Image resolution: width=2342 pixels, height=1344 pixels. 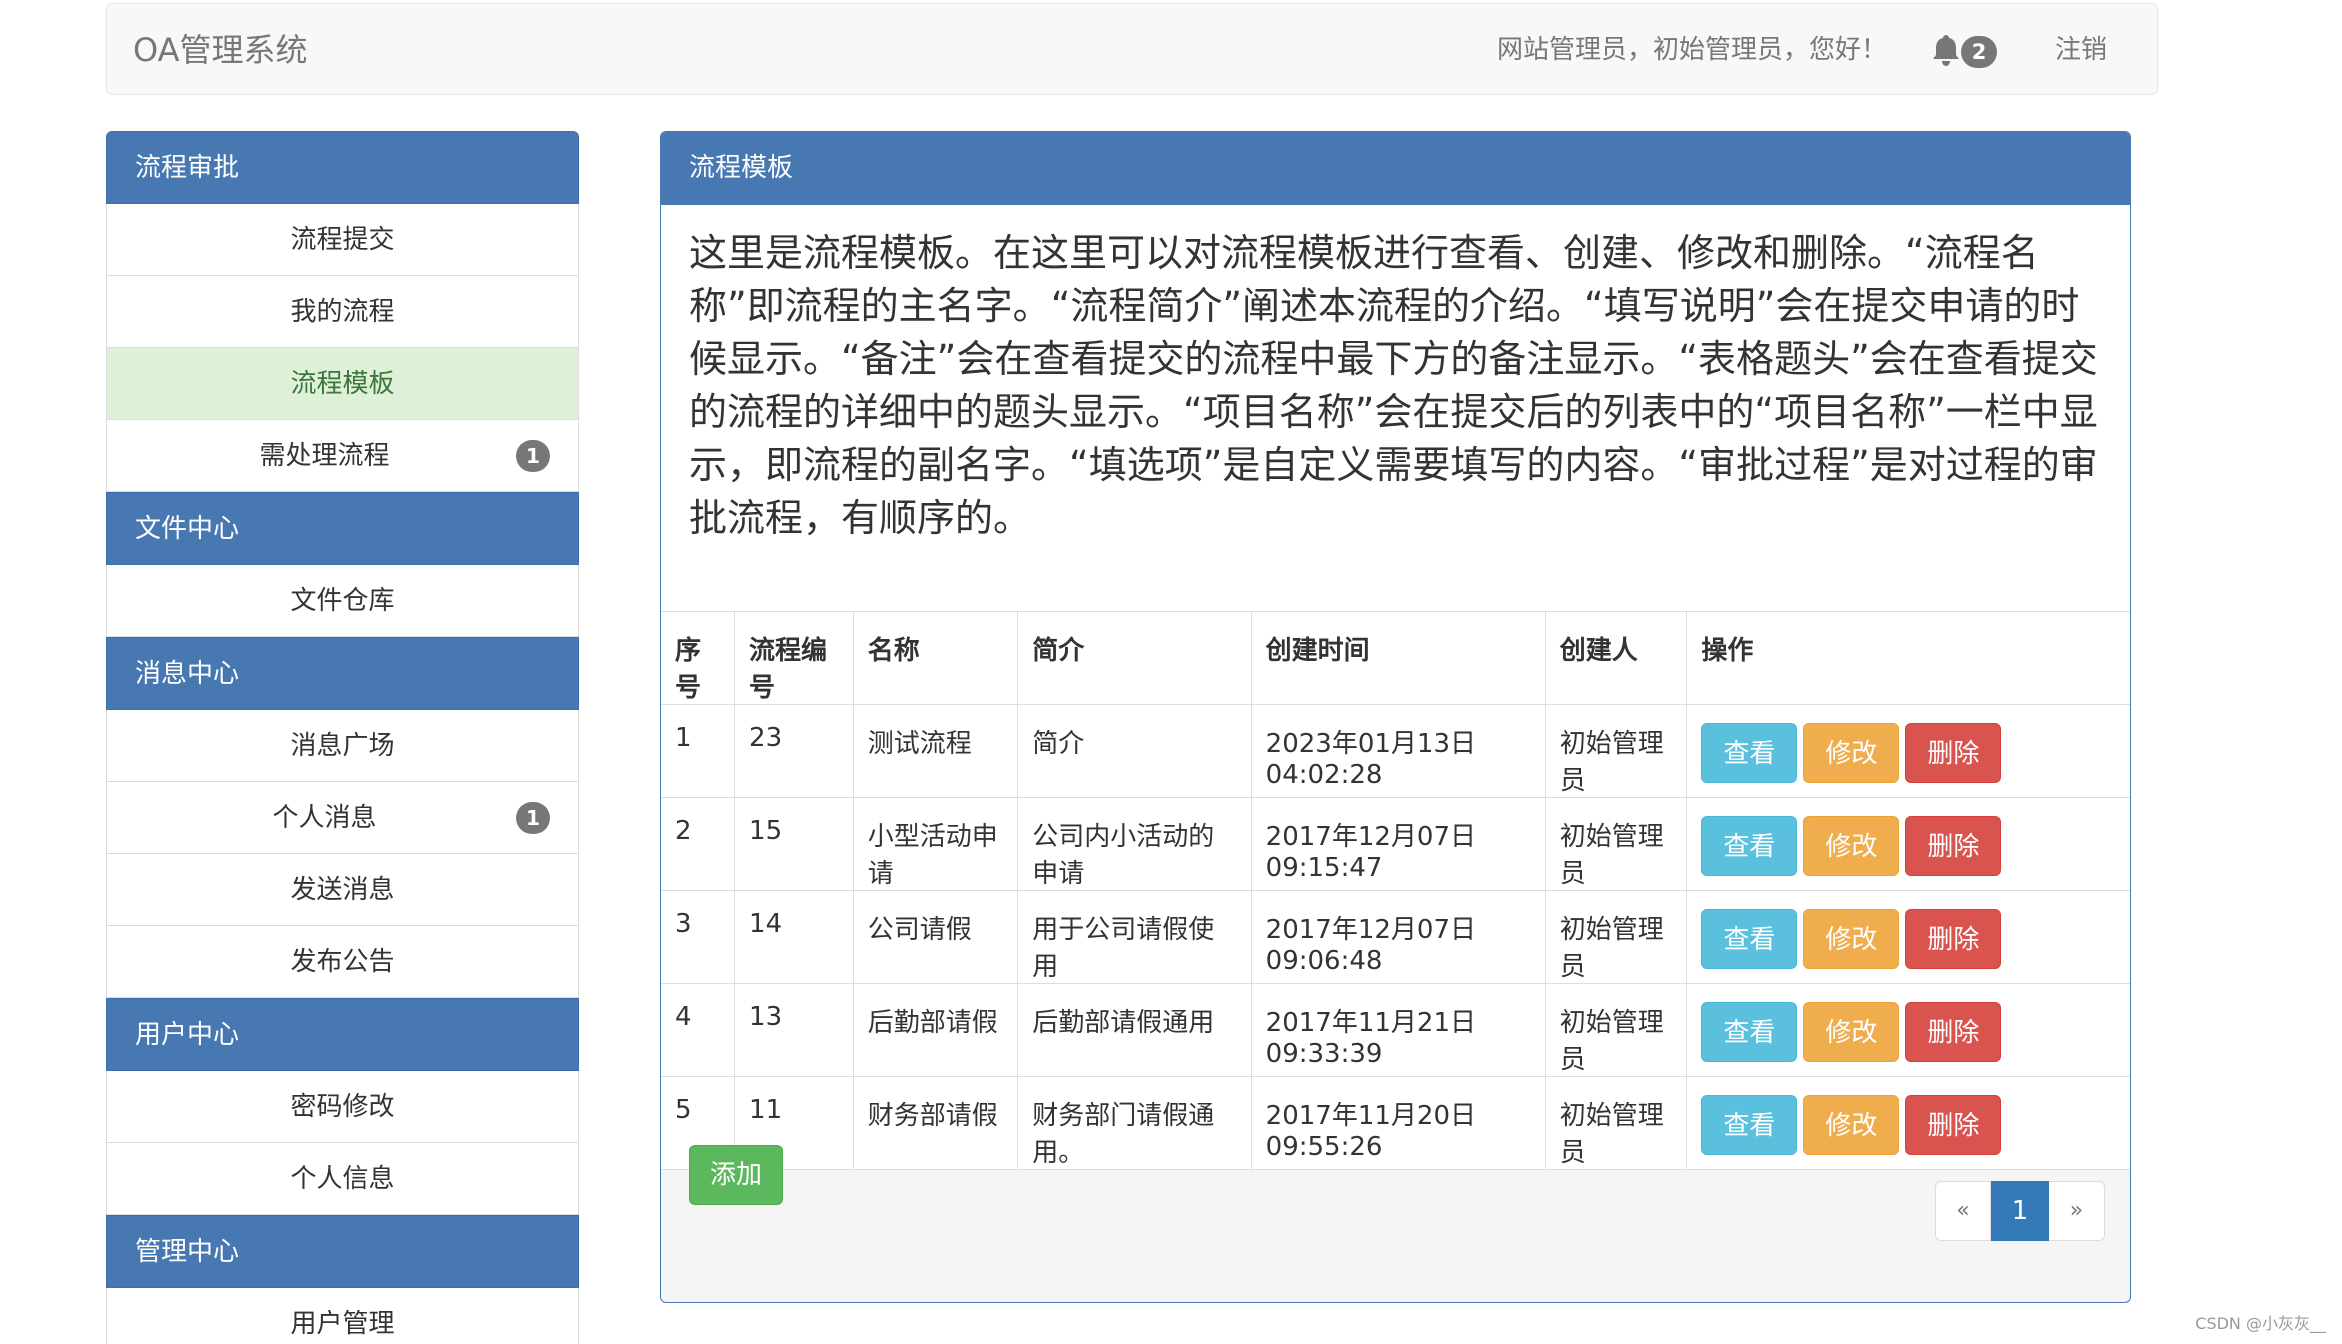 What do you see at coordinates (1692, 50) in the screenshot?
I see `user-greeting: 网站管理员，初始管理员，您好！` at bounding box center [1692, 50].